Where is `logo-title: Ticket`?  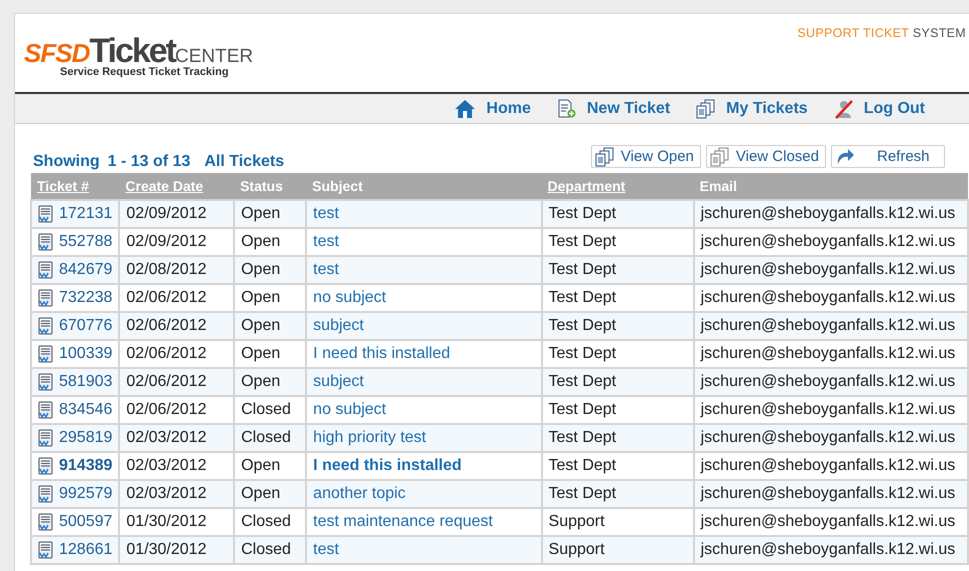 logo-title: Ticket is located at coordinates (132, 51).